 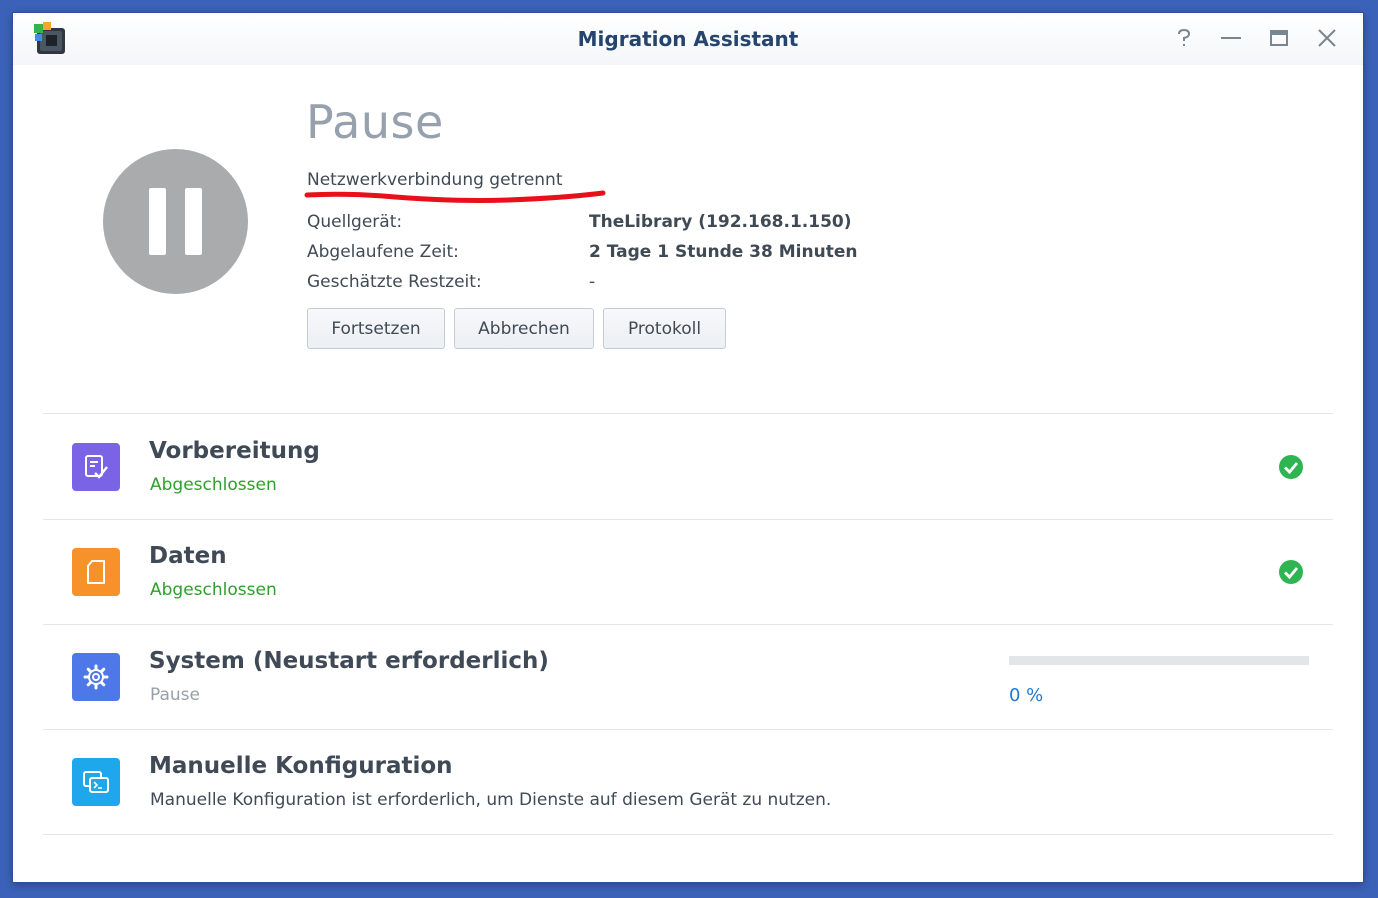 I want to click on minimize-icon, so click(x=1231, y=38).